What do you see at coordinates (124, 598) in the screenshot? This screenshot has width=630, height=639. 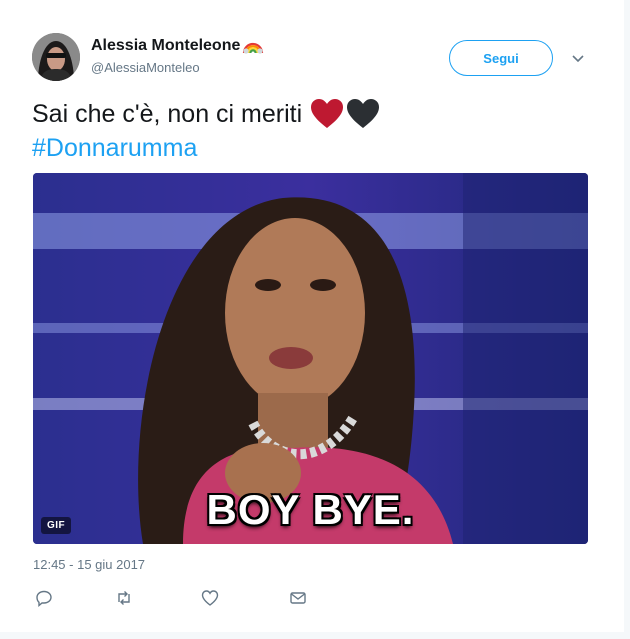 I see `retweet-icon` at bounding box center [124, 598].